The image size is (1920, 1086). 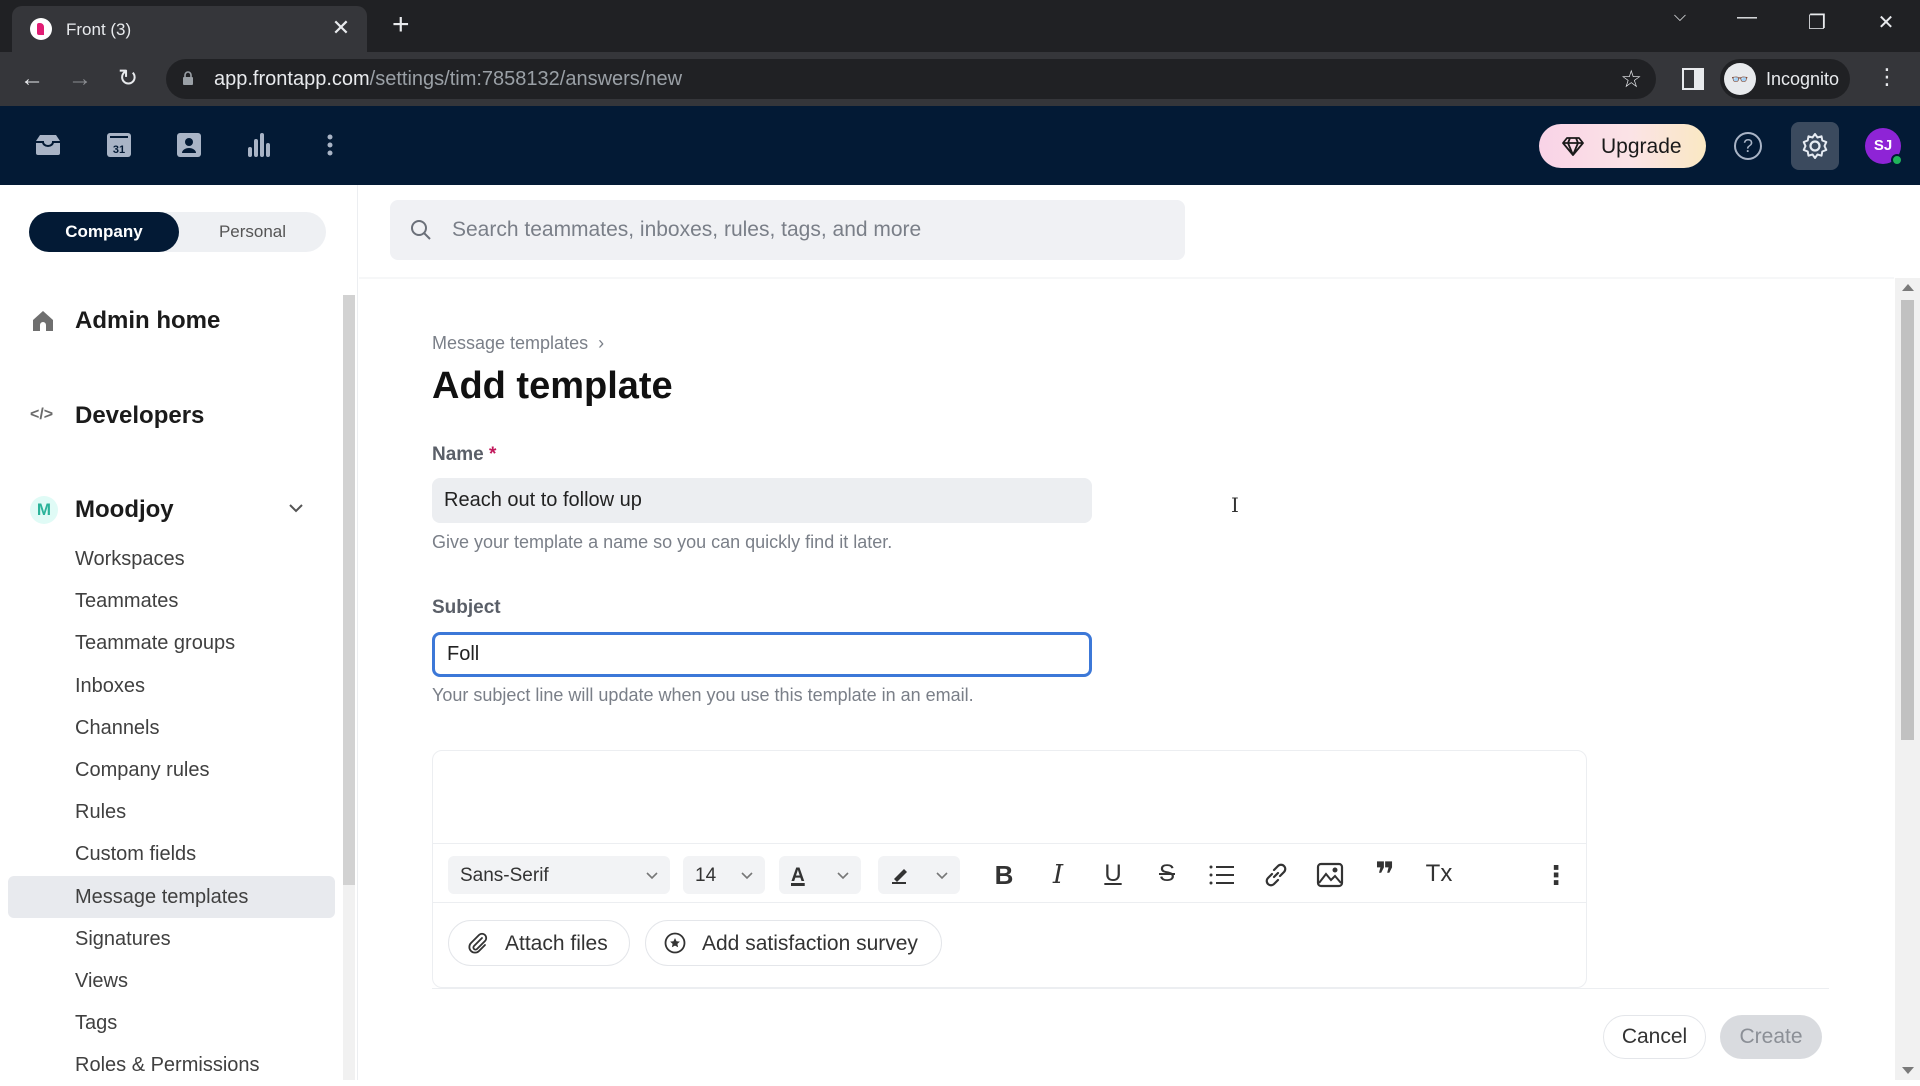 I want to click on name-label: Name *, so click(x=464, y=455).